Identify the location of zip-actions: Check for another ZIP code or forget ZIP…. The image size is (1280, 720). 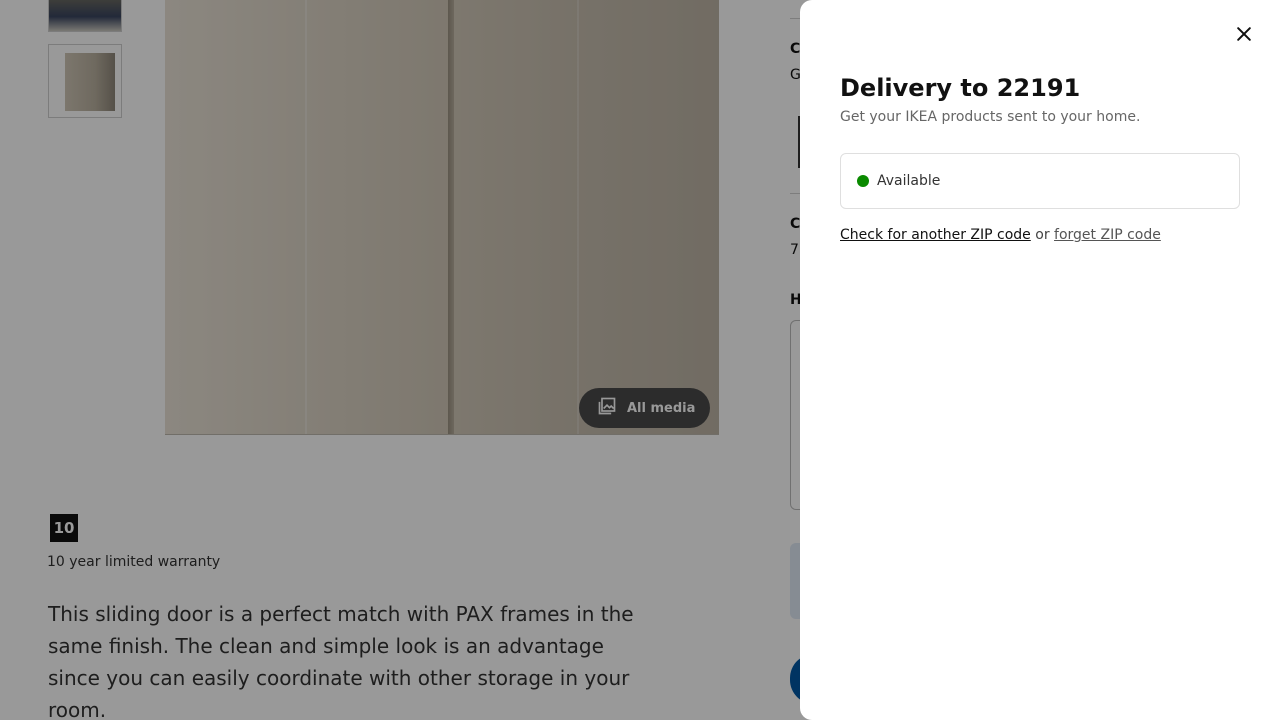
(1000, 235).